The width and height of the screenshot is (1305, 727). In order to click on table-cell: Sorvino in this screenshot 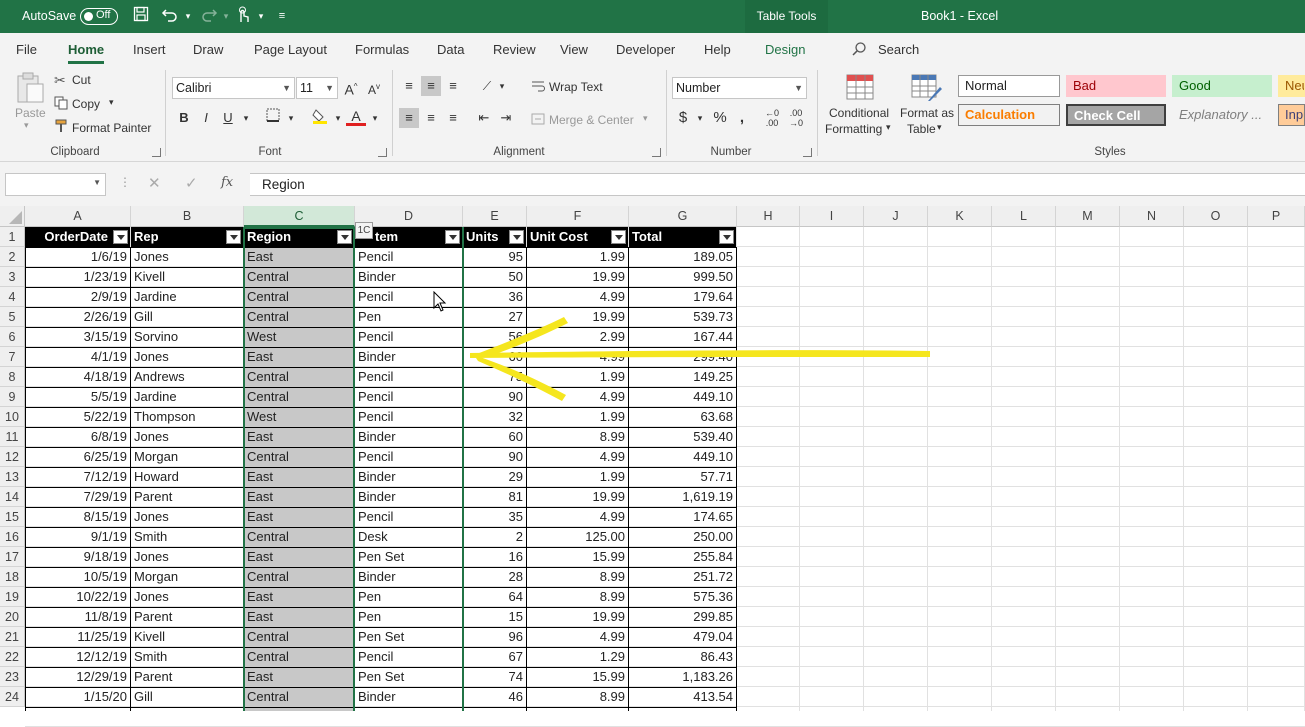, I will do `click(187, 337)`.